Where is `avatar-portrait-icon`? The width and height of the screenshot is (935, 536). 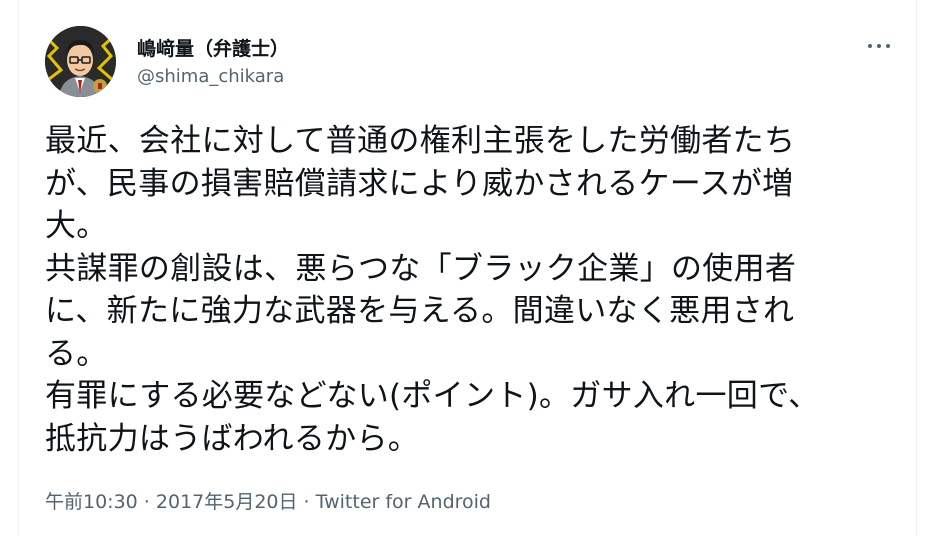 avatar-portrait-icon is located at coordinates (80, 61).